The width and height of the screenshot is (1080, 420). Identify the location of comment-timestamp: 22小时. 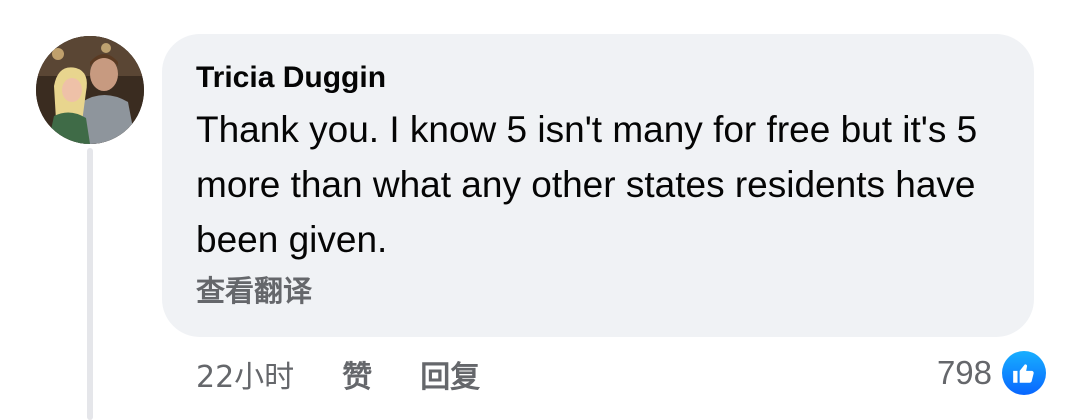
(245, 374).